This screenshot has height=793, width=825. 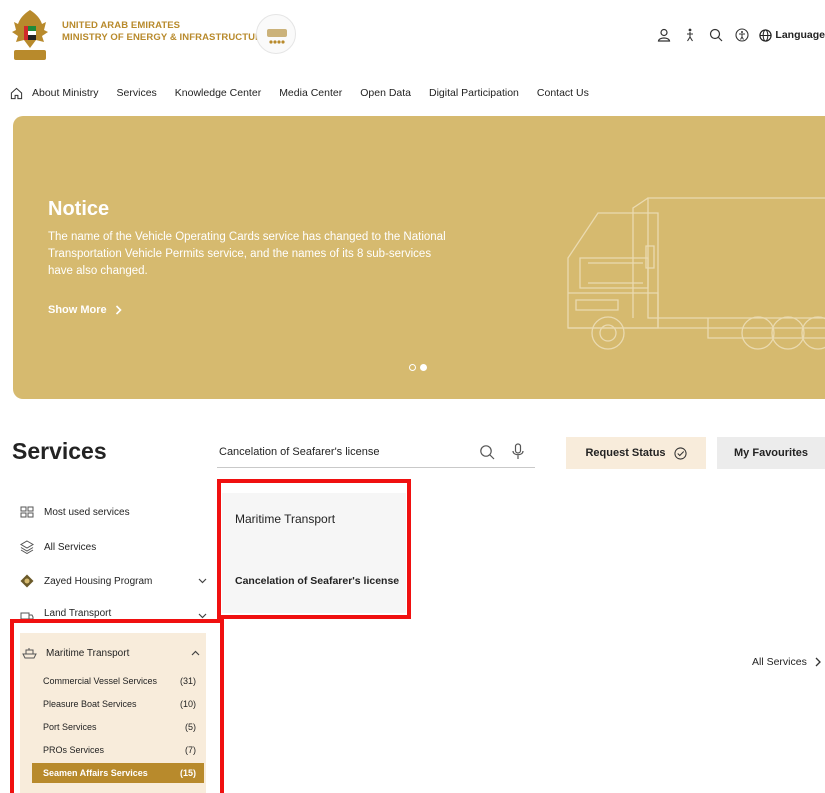 I want to click on accessibility-icon, so click(x=690, y=35).